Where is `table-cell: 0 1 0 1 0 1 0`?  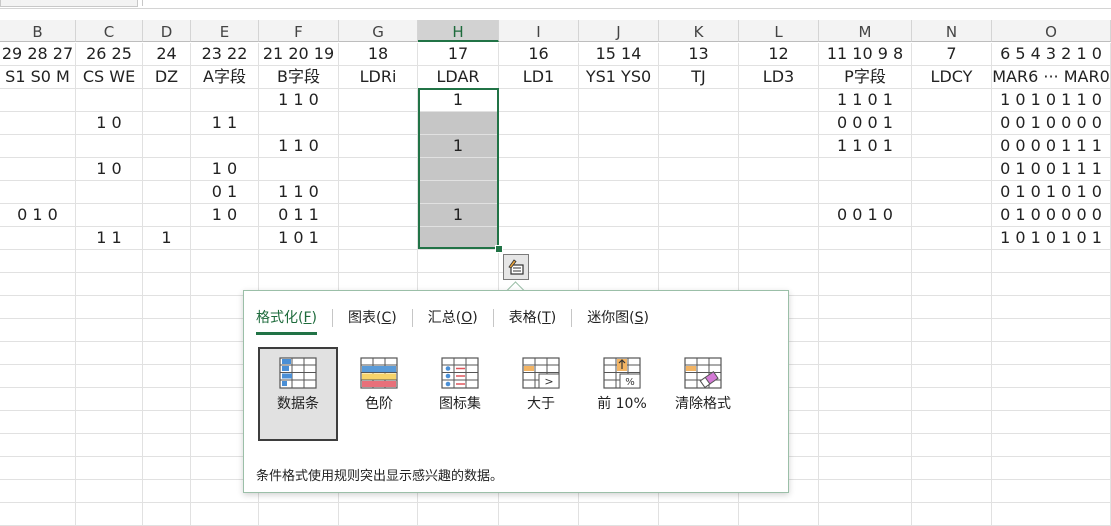 table-cell: 0 1 0 1 0 1 0 is located at coordinates (1051, 192).